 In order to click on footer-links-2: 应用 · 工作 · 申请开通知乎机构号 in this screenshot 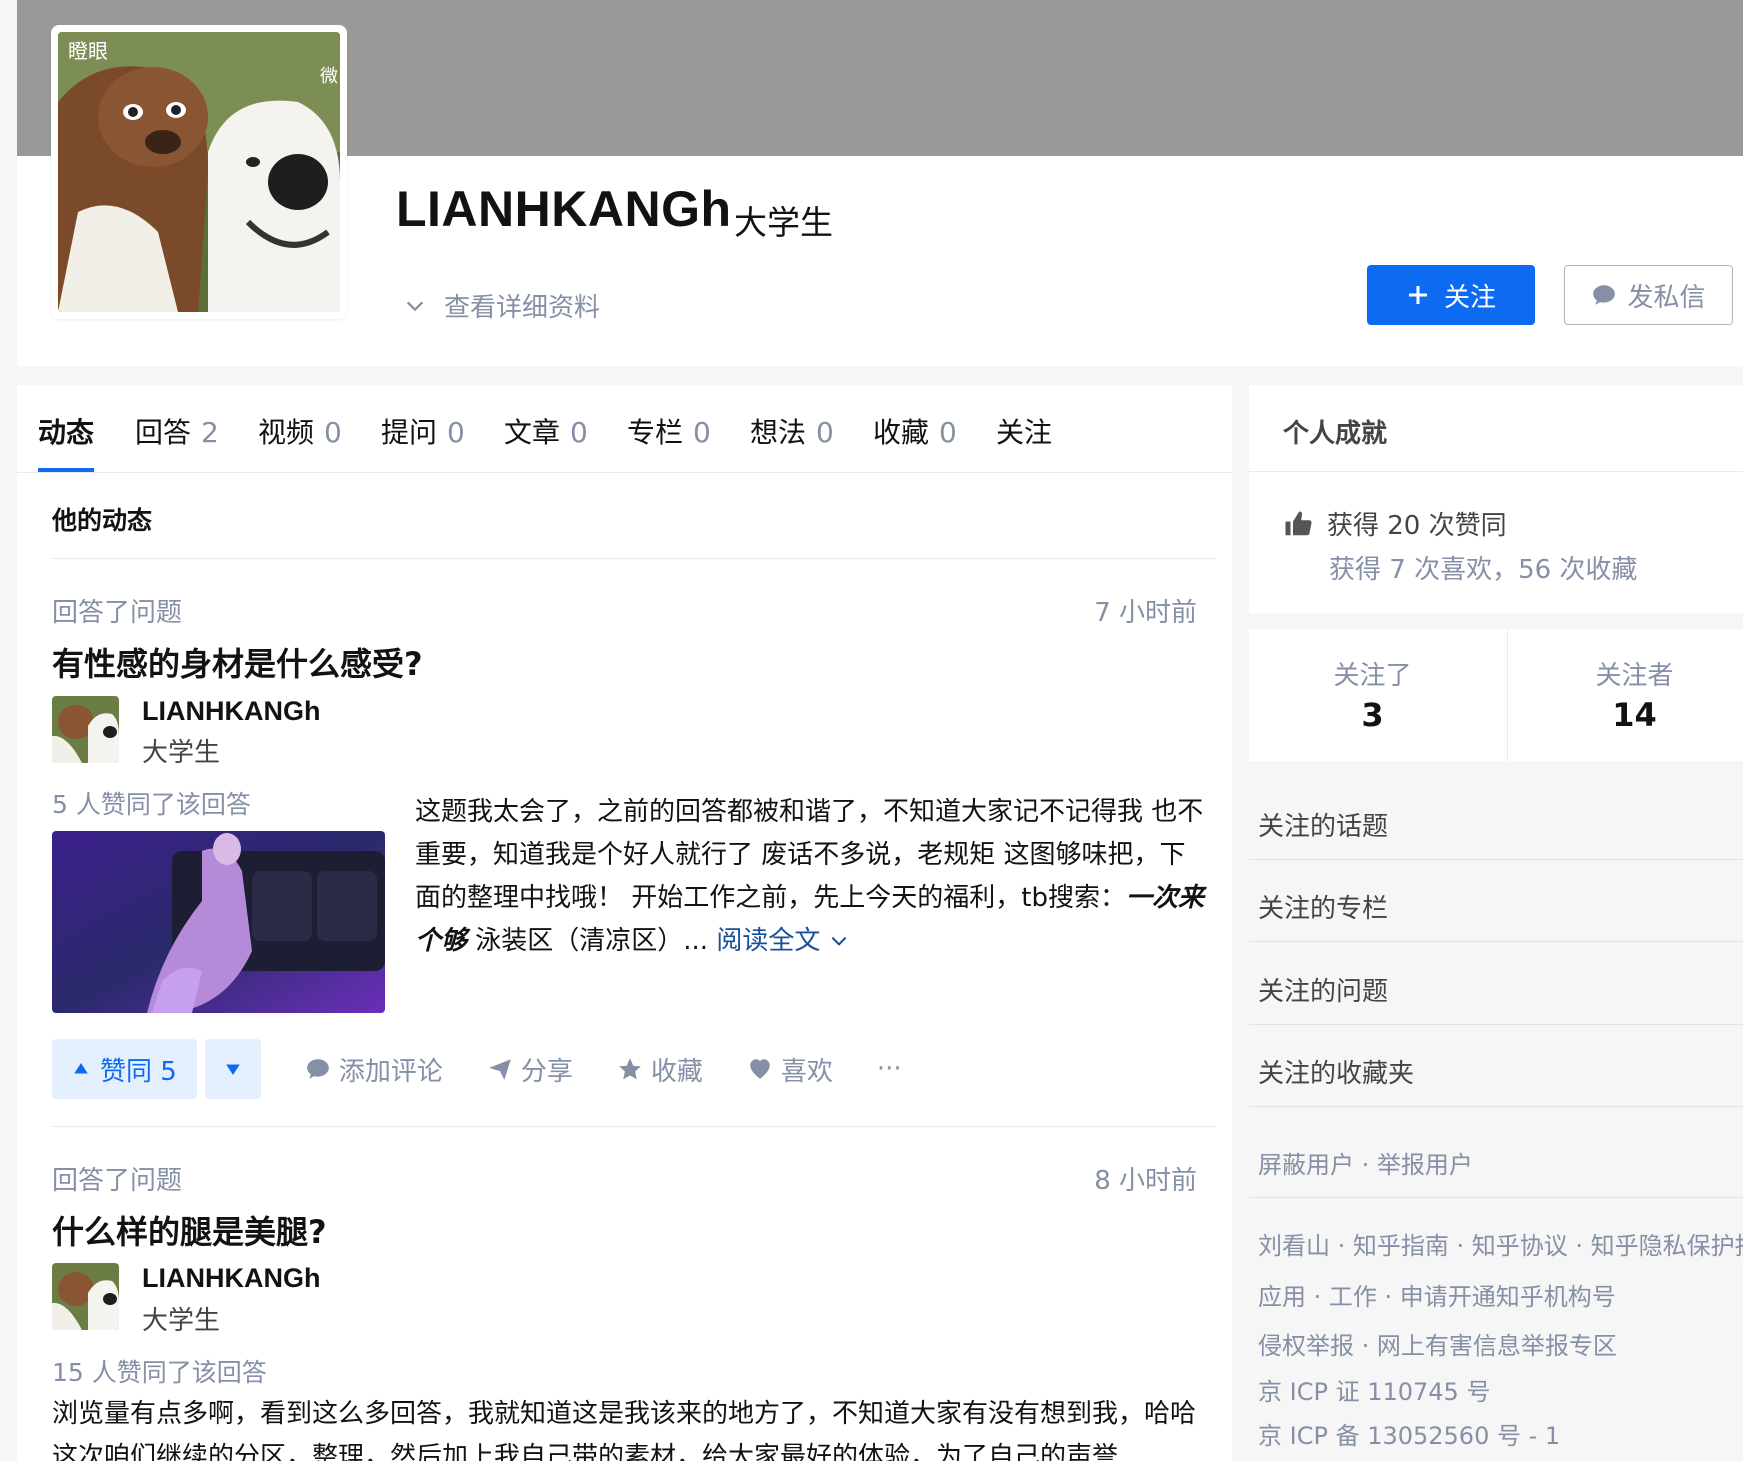, I will do `click(1437, 1294)`.